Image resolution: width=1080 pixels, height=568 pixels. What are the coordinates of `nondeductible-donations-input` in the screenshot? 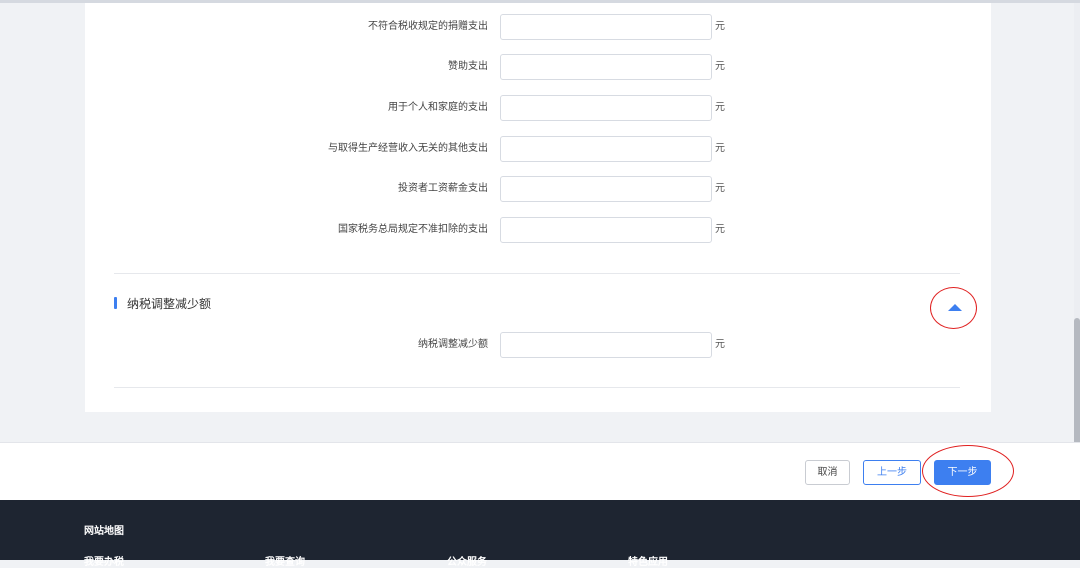 It's located at (606, 27).